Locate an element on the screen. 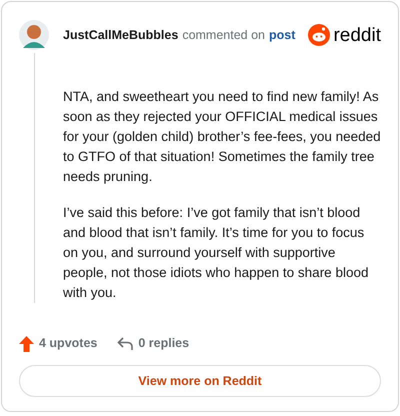 The height and width of the screenshot is (416, 400). view-more-button: View more on Reddit is located at coordinates (200, 381).